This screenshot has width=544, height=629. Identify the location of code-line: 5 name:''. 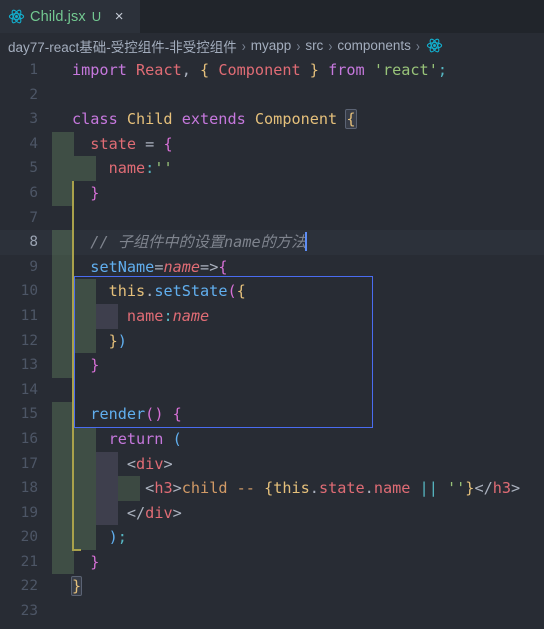
(272, 168).